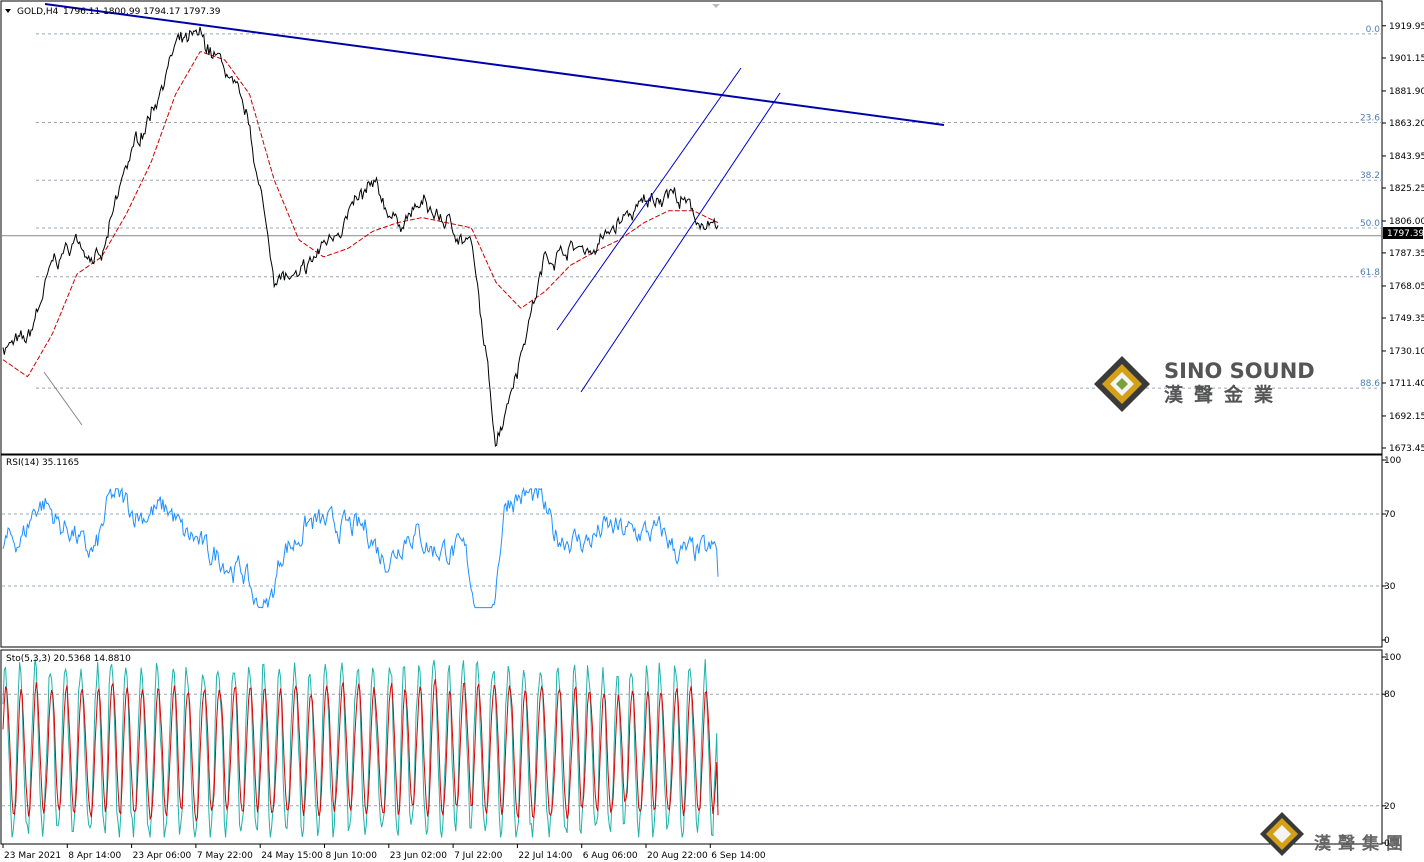  I want to click on rsi-axis: 100 70 30 0, so click(1391, 551).